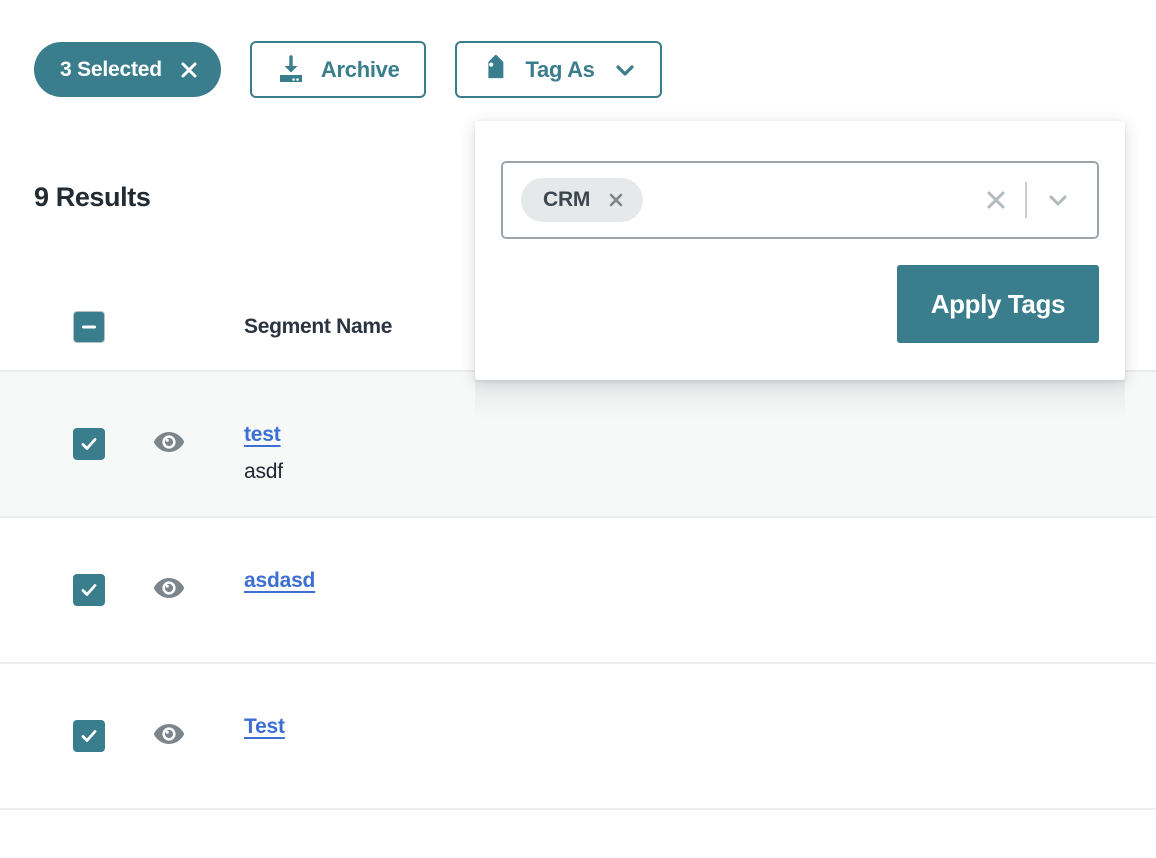  What do you see at coordinates (262, 435) in the screenshot?
I see `segment-name-link: test` at bounding box center [262, 435].